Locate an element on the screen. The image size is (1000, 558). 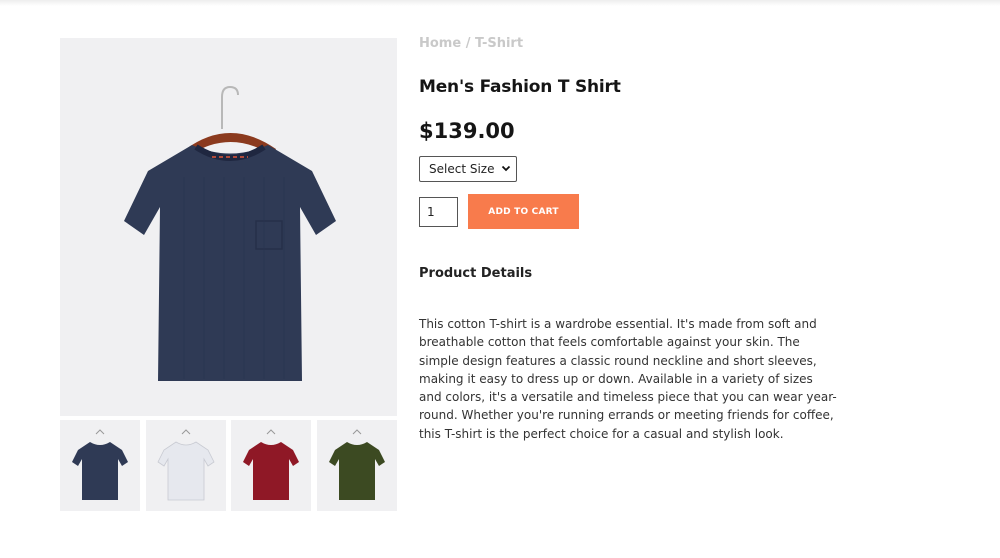
product-details-heading: Product Details is located at coordinates (476, 273).